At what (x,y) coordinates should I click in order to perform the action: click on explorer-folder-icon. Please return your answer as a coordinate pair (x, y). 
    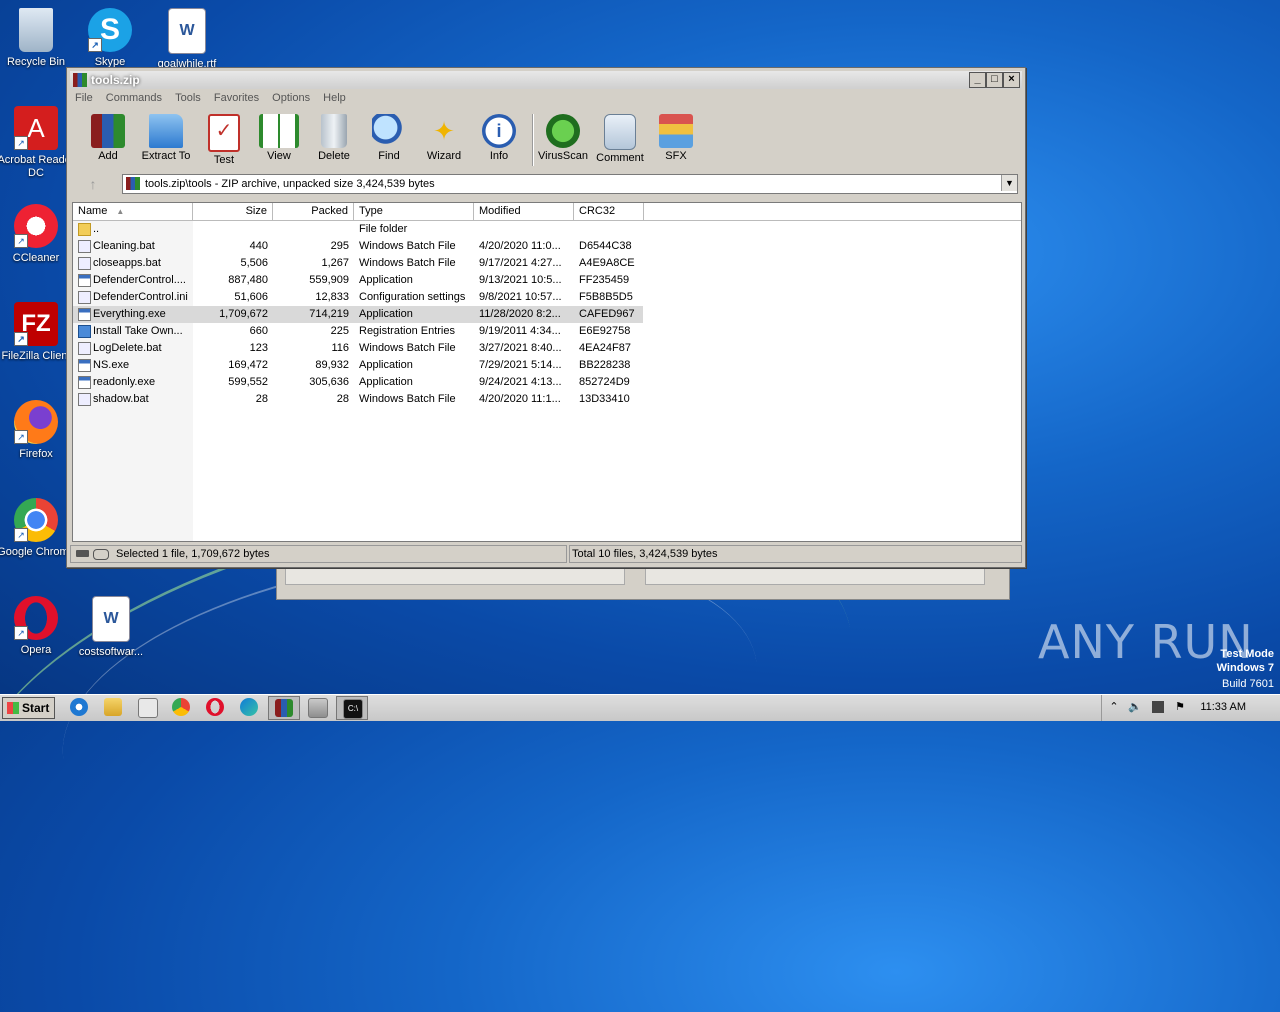
    Looking at the image, I should click on (113, 707).